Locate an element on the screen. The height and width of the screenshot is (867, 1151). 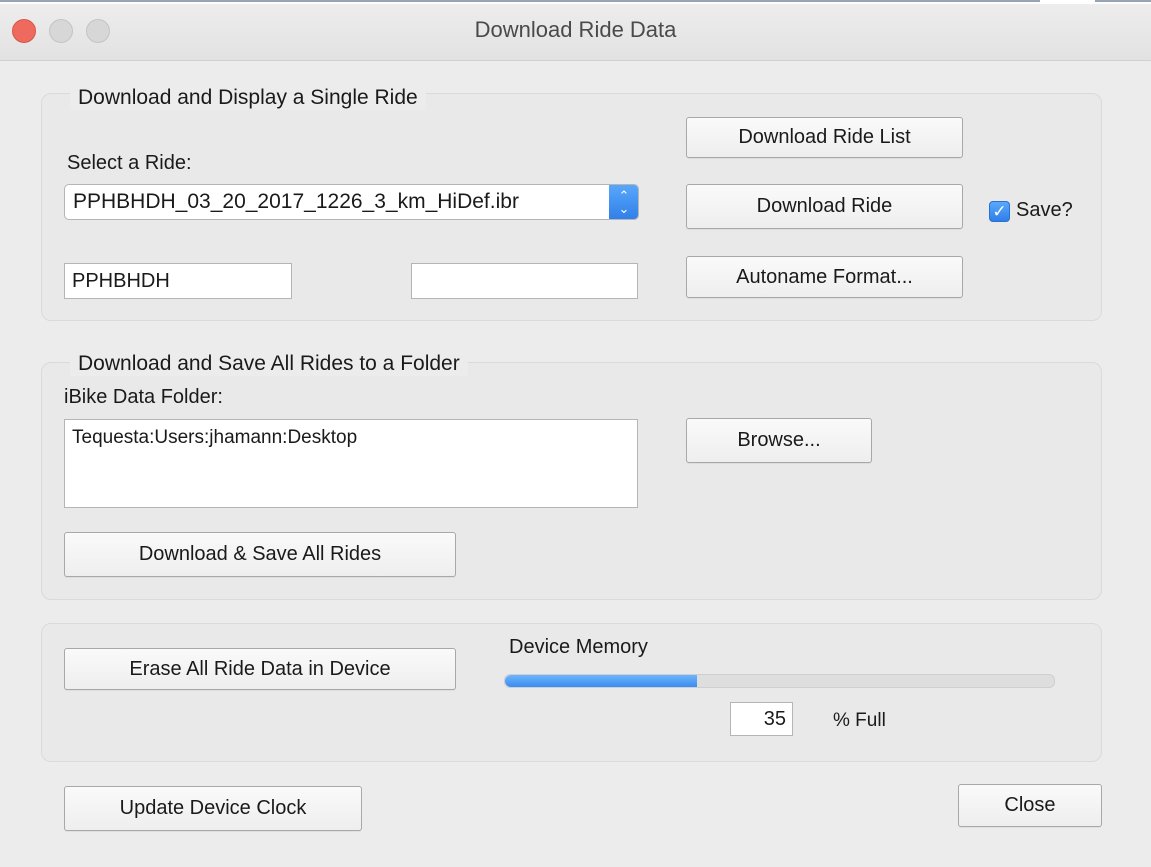
download-ride-list-button: Download Ride List is located at coordinates (824, 137).